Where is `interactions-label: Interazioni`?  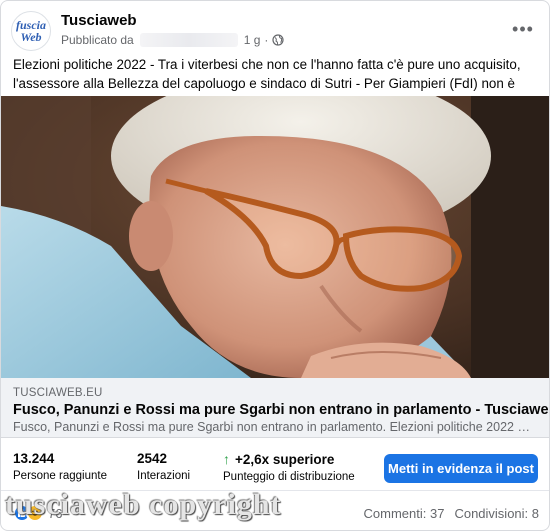 interactions-label: Interazioni is located at coordinates (164, 476).